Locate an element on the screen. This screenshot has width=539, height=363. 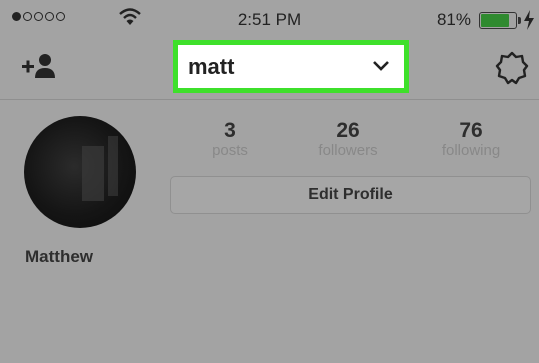
chevron-down-icon is located at coordinates (381, 66).